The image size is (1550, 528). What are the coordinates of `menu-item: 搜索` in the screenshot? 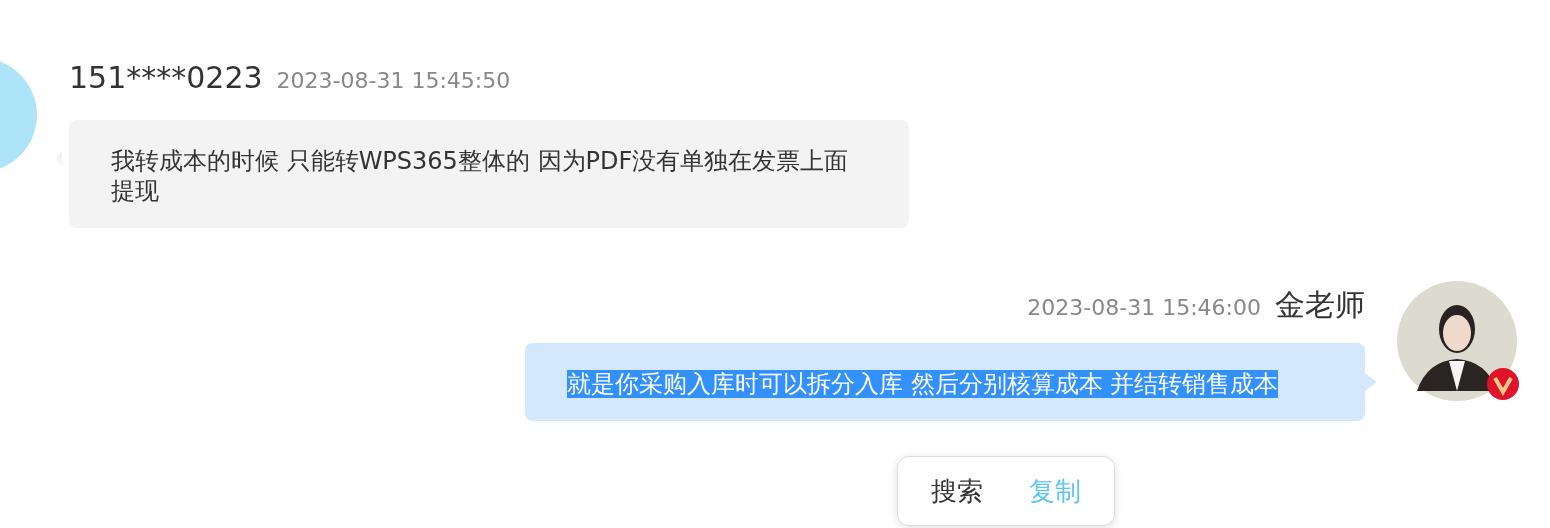 It's located at (957, 491).